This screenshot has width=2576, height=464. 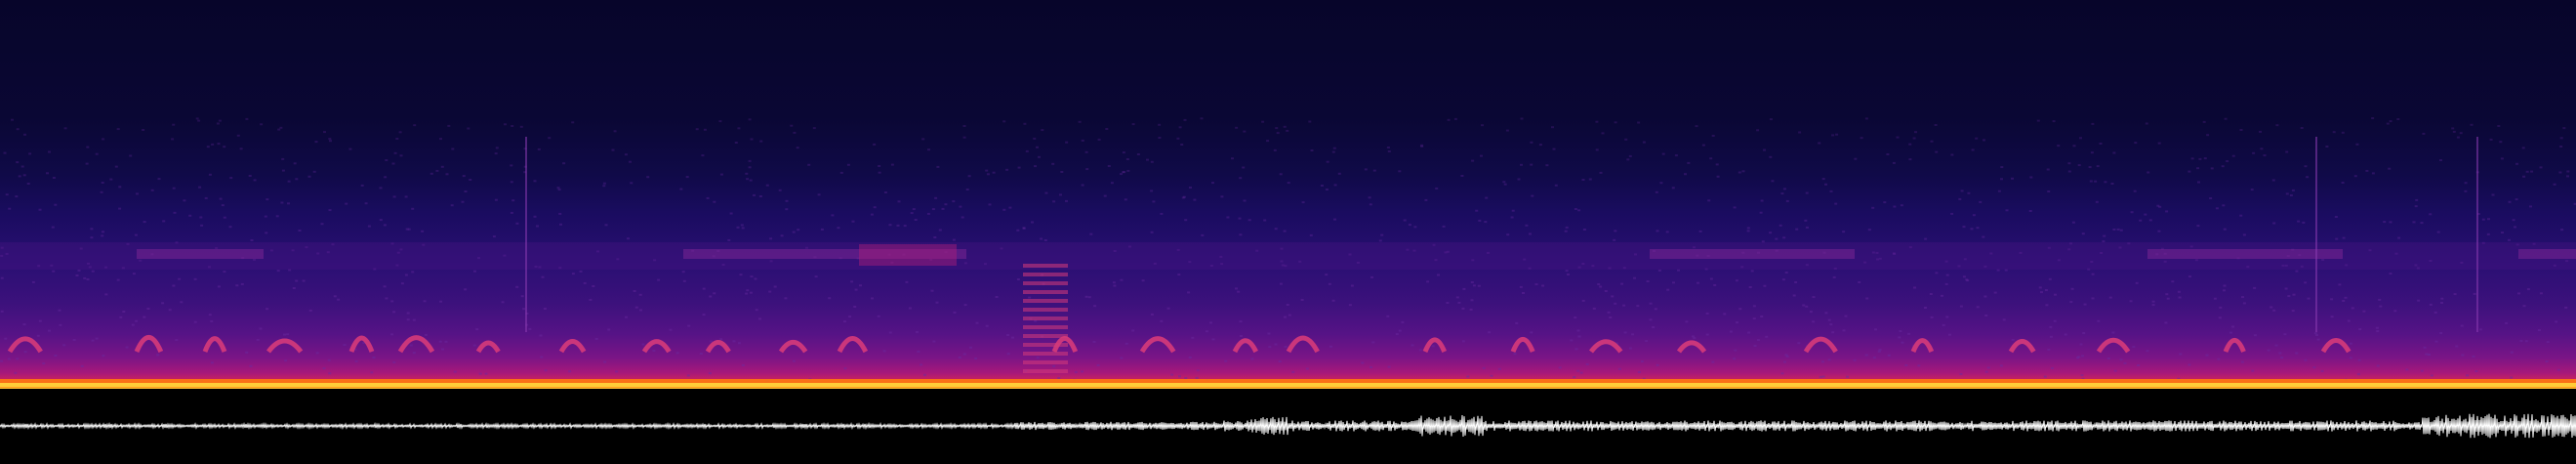 I want to click on low-frequency-floor, so click(x=1288, y=383).